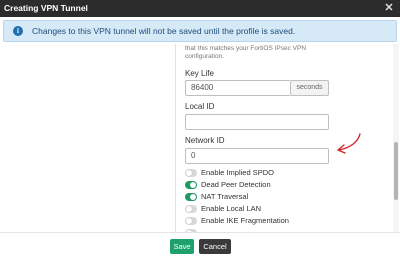 The width and height of the screenshot is (400, 259). What do you see at coordinates (46, 8) in the screenshot?
I see `dialog-title: Creating VPN Tunnel` at bounding box center [46, 8].